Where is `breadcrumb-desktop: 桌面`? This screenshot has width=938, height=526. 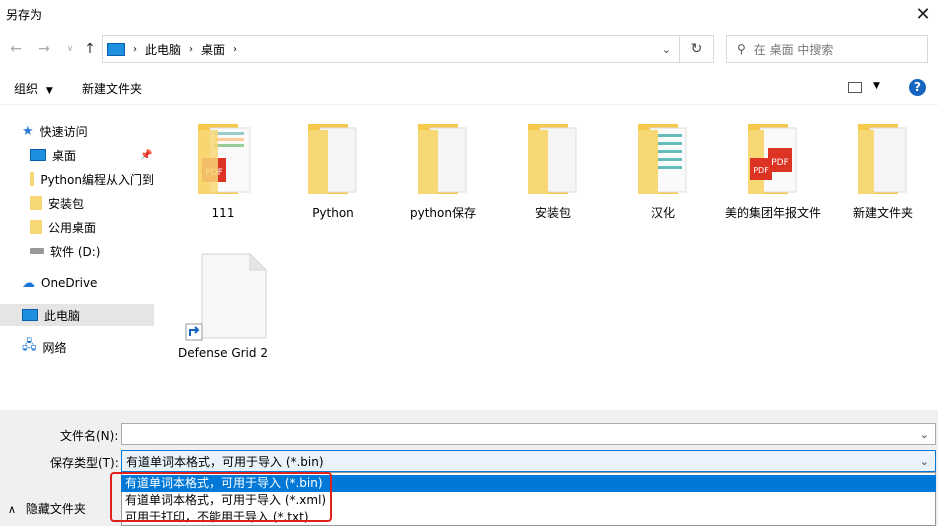 breadcrumb-desktop: 桌面 is located at coordinates (213, 49).